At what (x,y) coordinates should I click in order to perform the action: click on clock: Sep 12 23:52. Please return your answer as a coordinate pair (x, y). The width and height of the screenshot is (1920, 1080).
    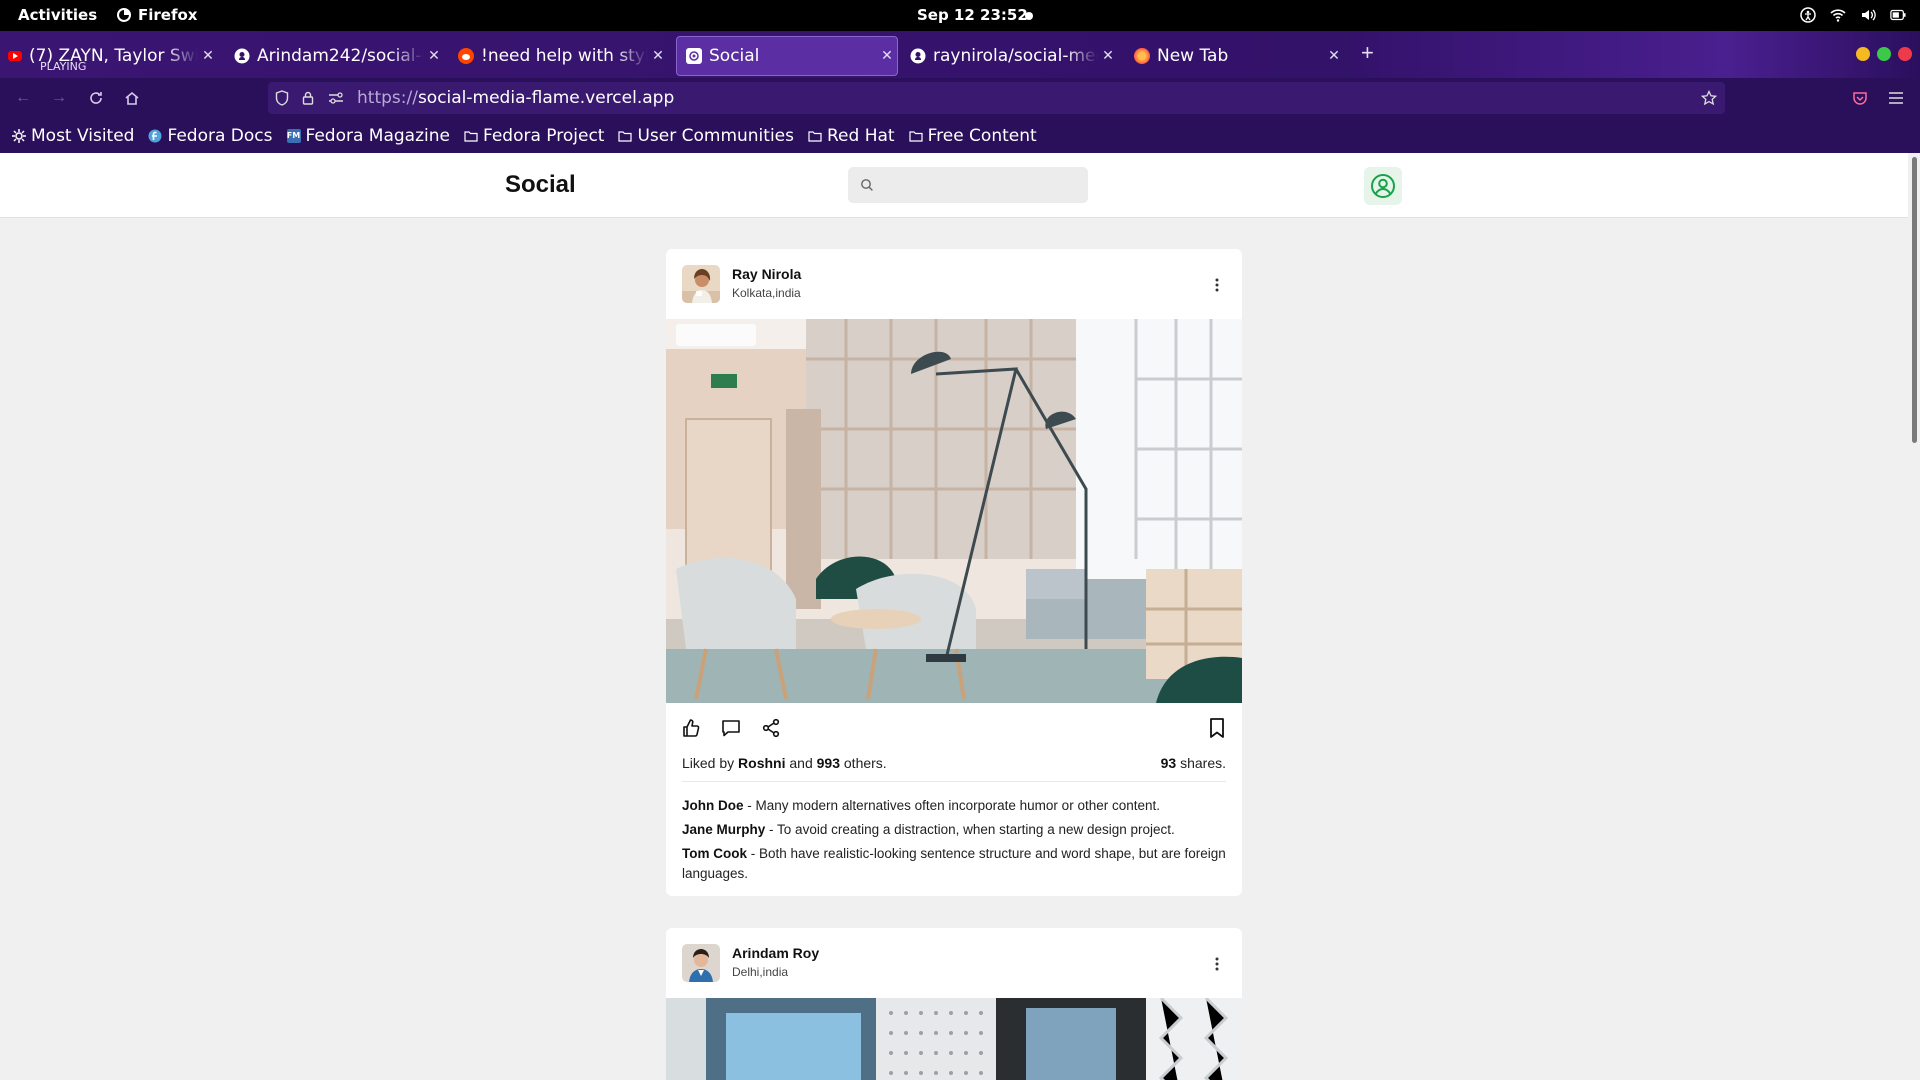
    Looking at the image, I should click on (972, 15).